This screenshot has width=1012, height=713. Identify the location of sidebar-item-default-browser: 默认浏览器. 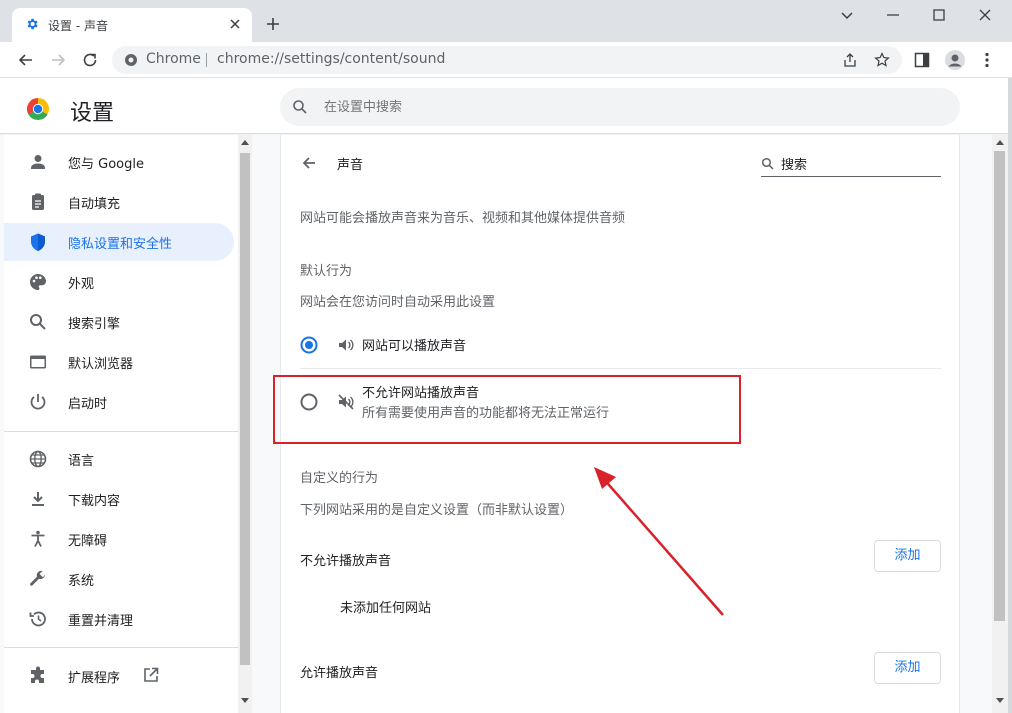
(119, 362).